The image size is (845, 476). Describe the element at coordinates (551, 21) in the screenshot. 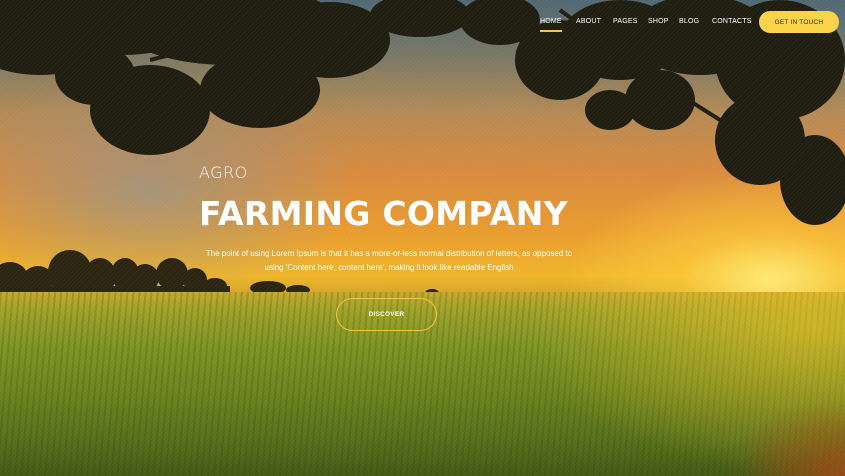

I see `nav-item-label: HOME` at that location.